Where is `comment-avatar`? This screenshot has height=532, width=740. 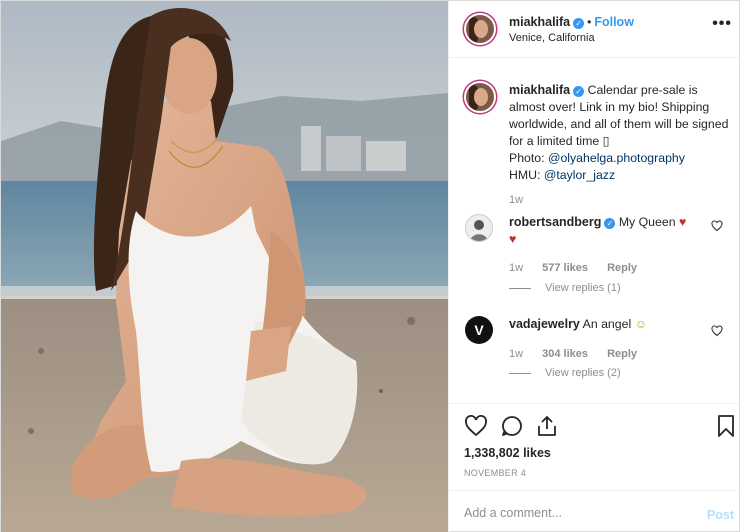 comment-avatar is located at coordinates (479, 228).